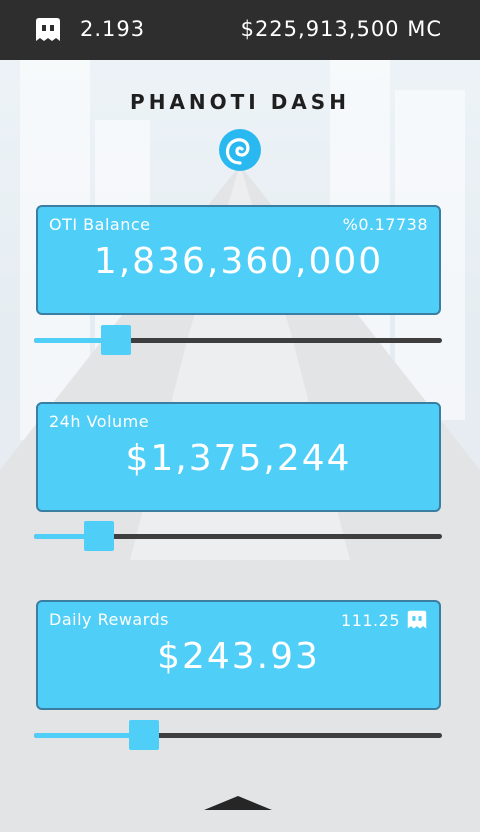 The width and height of the screenshot is (480, 832). I want to click on game-title: PHANOTI DASH, so click(240, 102).